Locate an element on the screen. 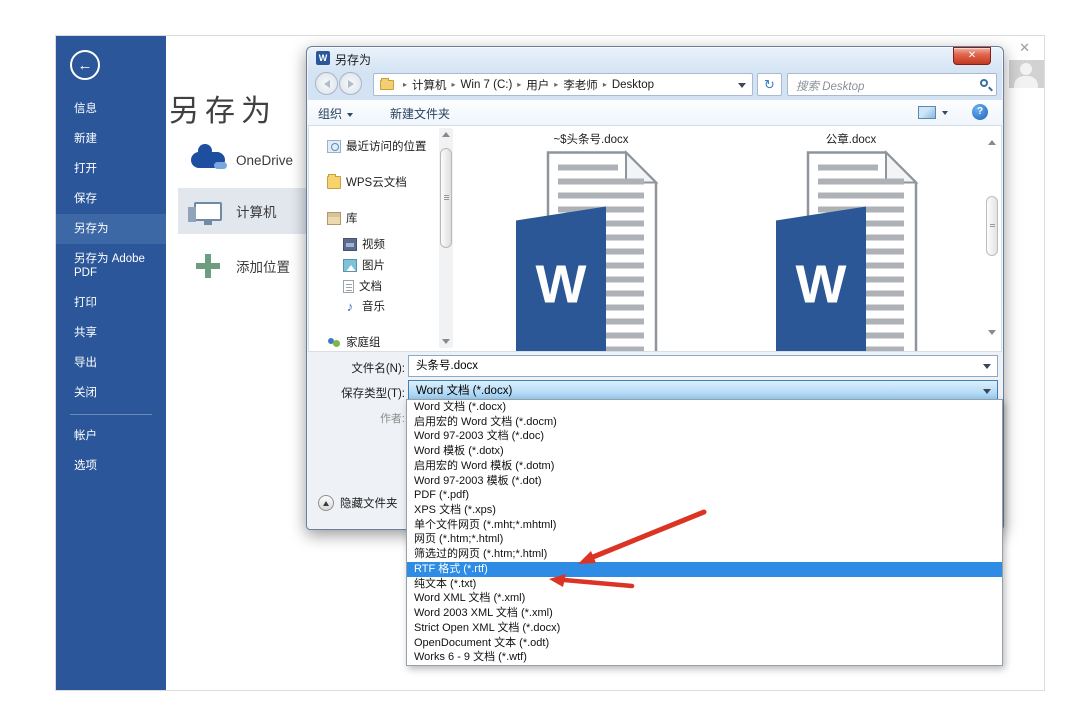  back-arrow-icon: ← is located at coordinates (85, 65).